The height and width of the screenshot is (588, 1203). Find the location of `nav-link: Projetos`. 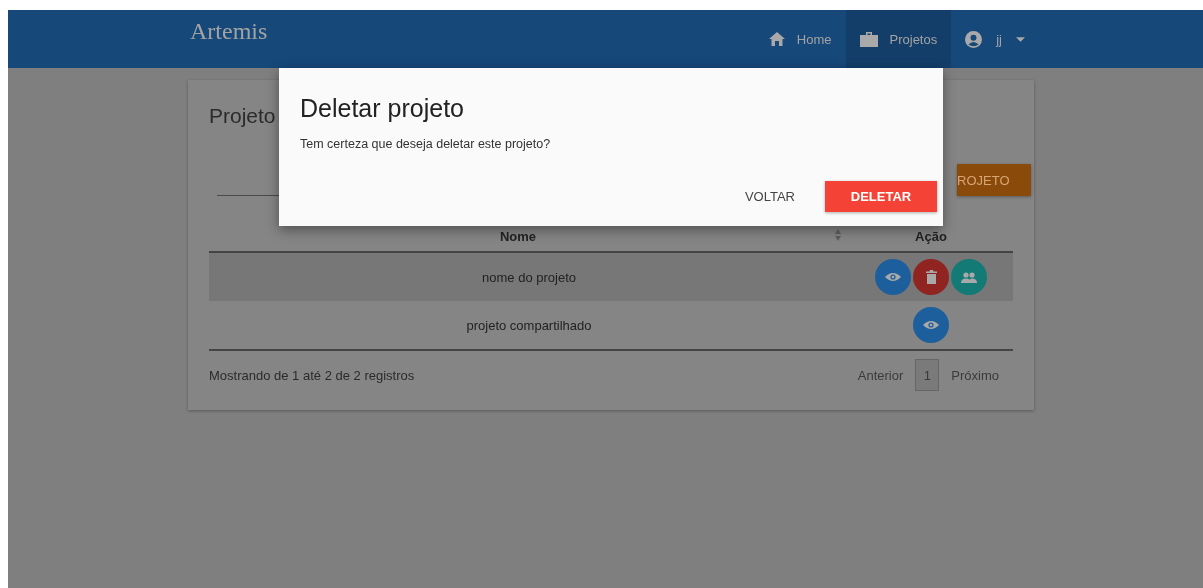

nav-link: Projetos is located at coordinates (898, 39).